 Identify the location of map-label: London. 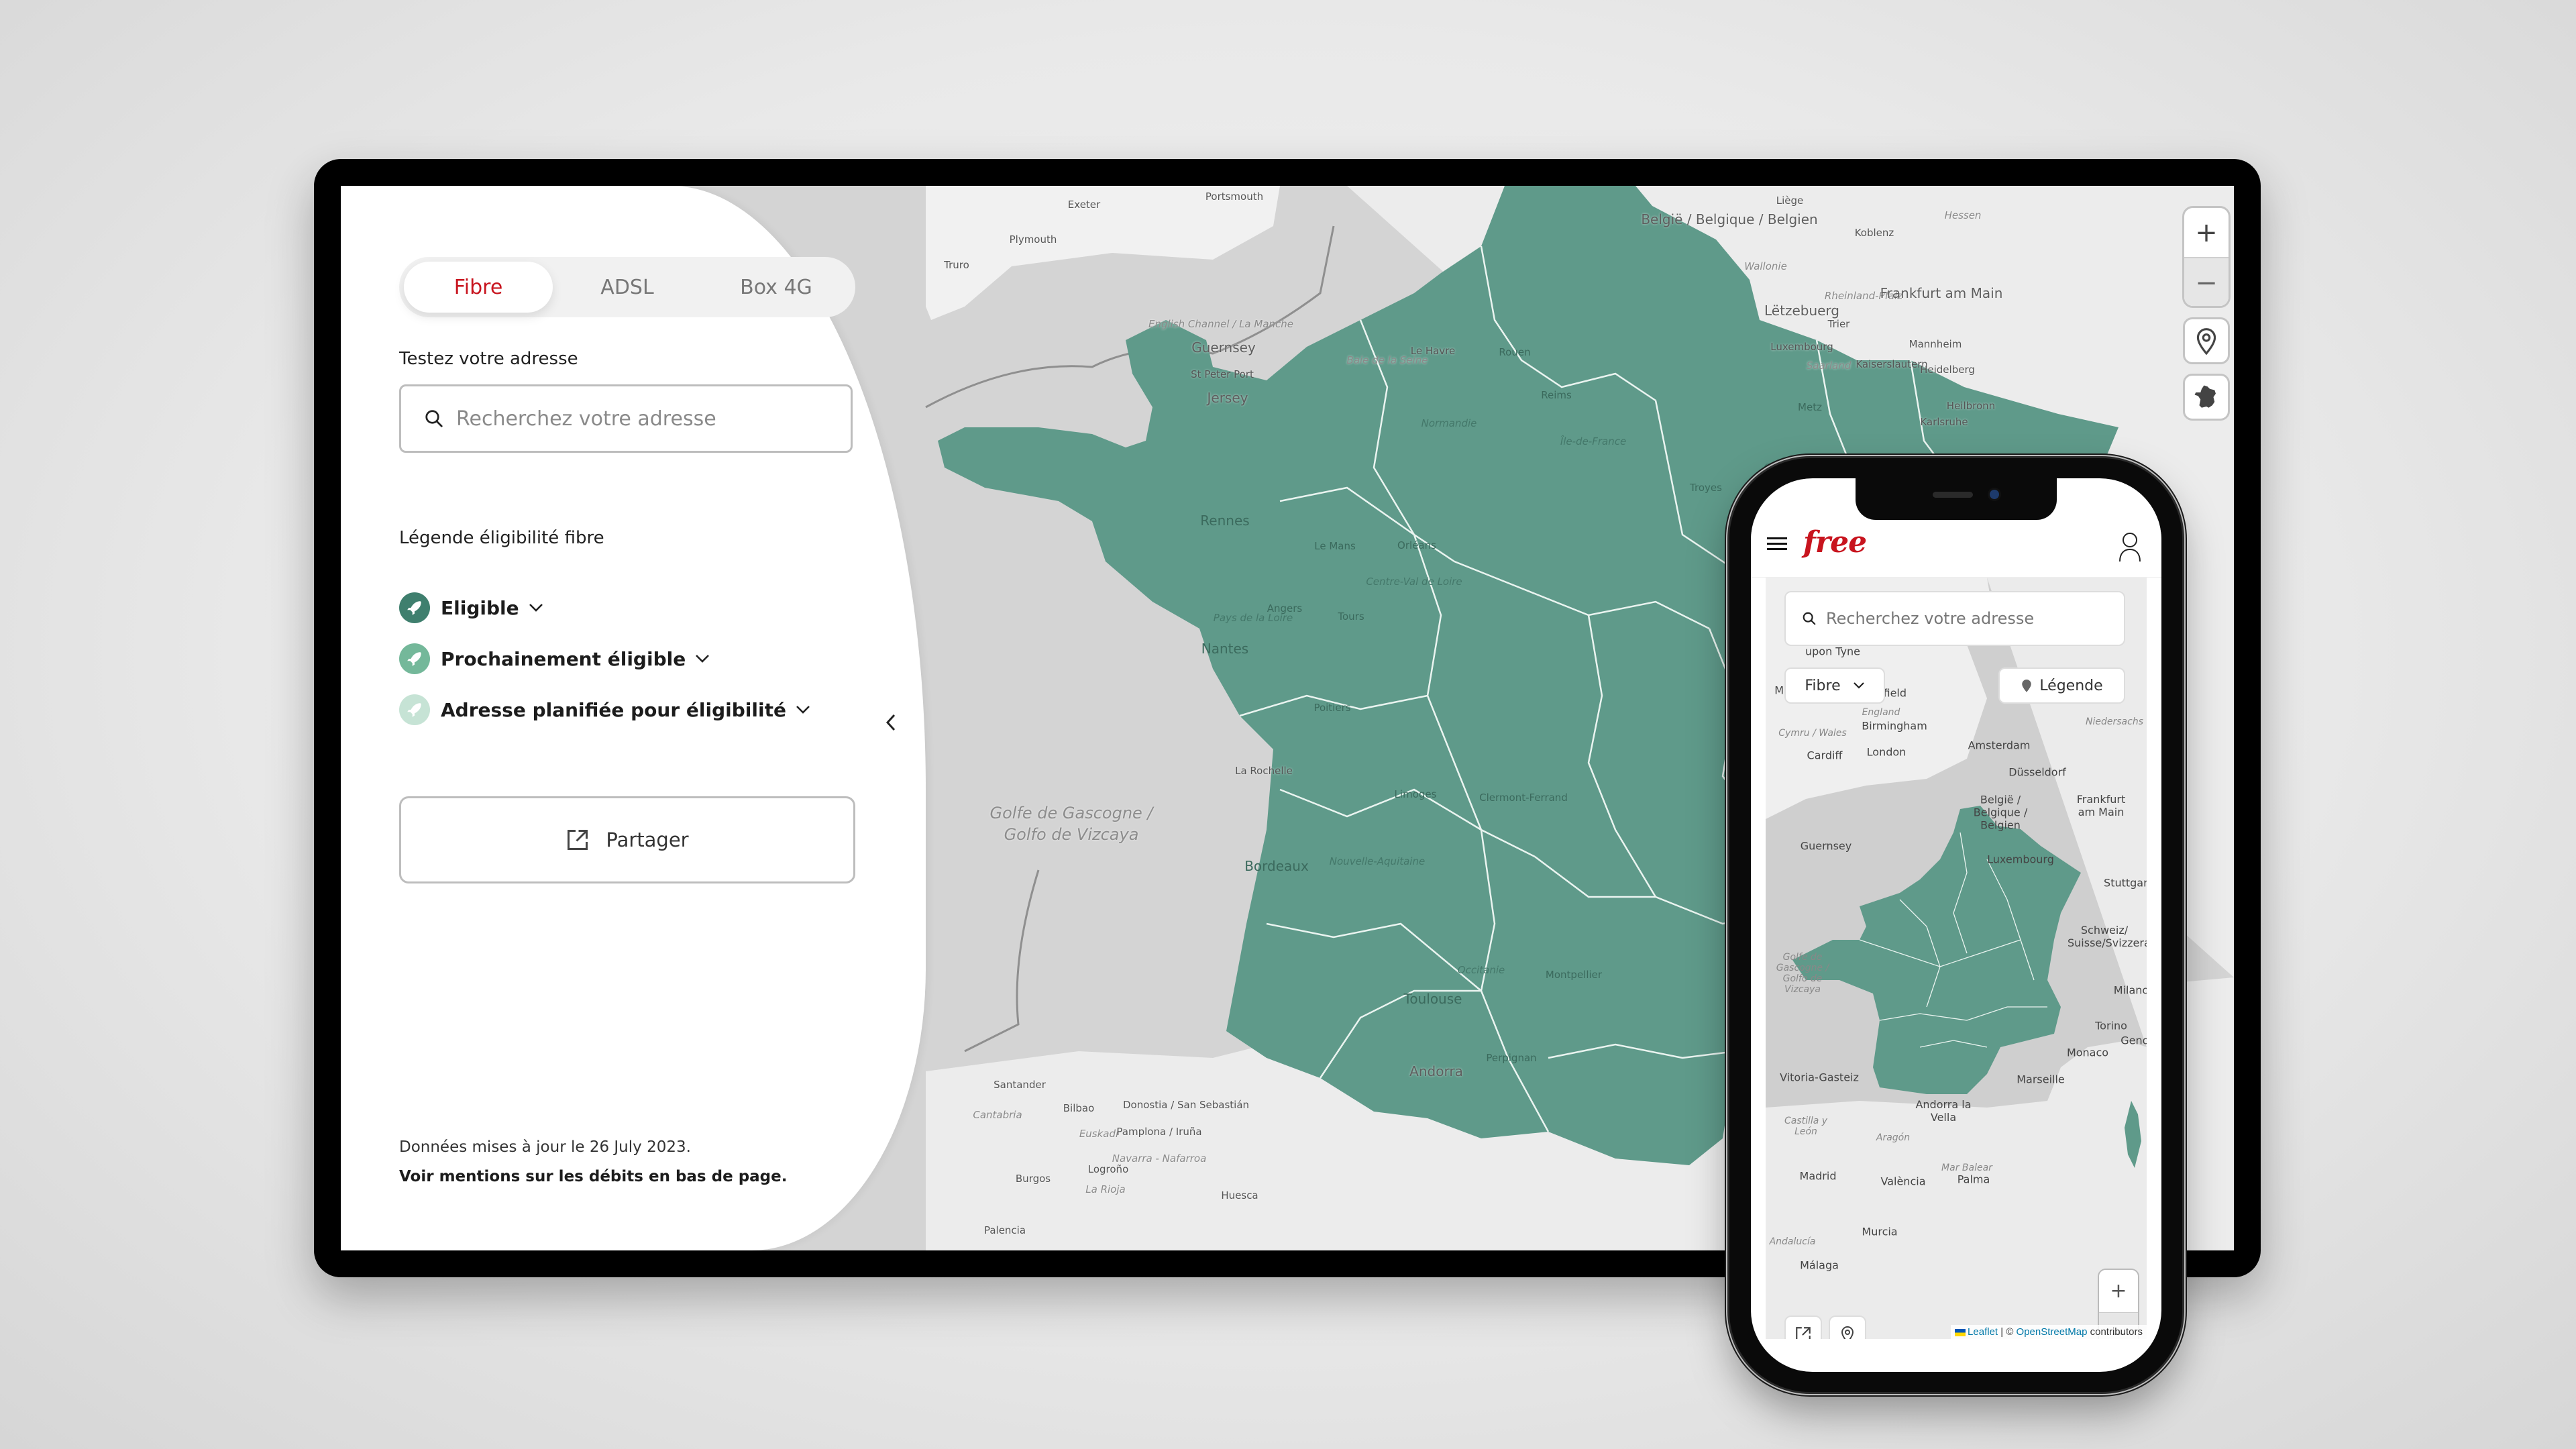
(1886, 752).